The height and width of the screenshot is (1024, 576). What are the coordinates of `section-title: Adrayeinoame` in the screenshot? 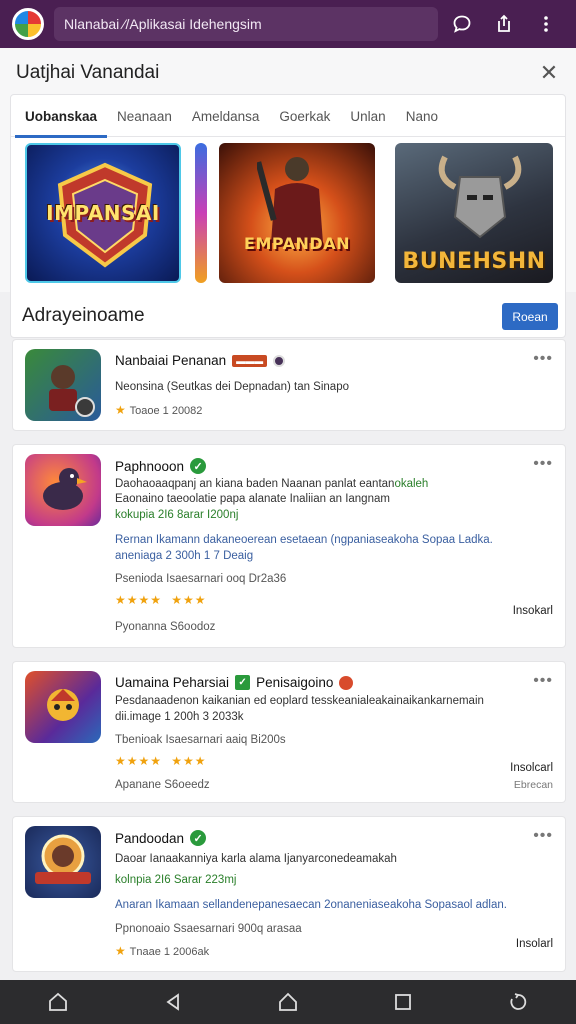 It's located at (83, 315).